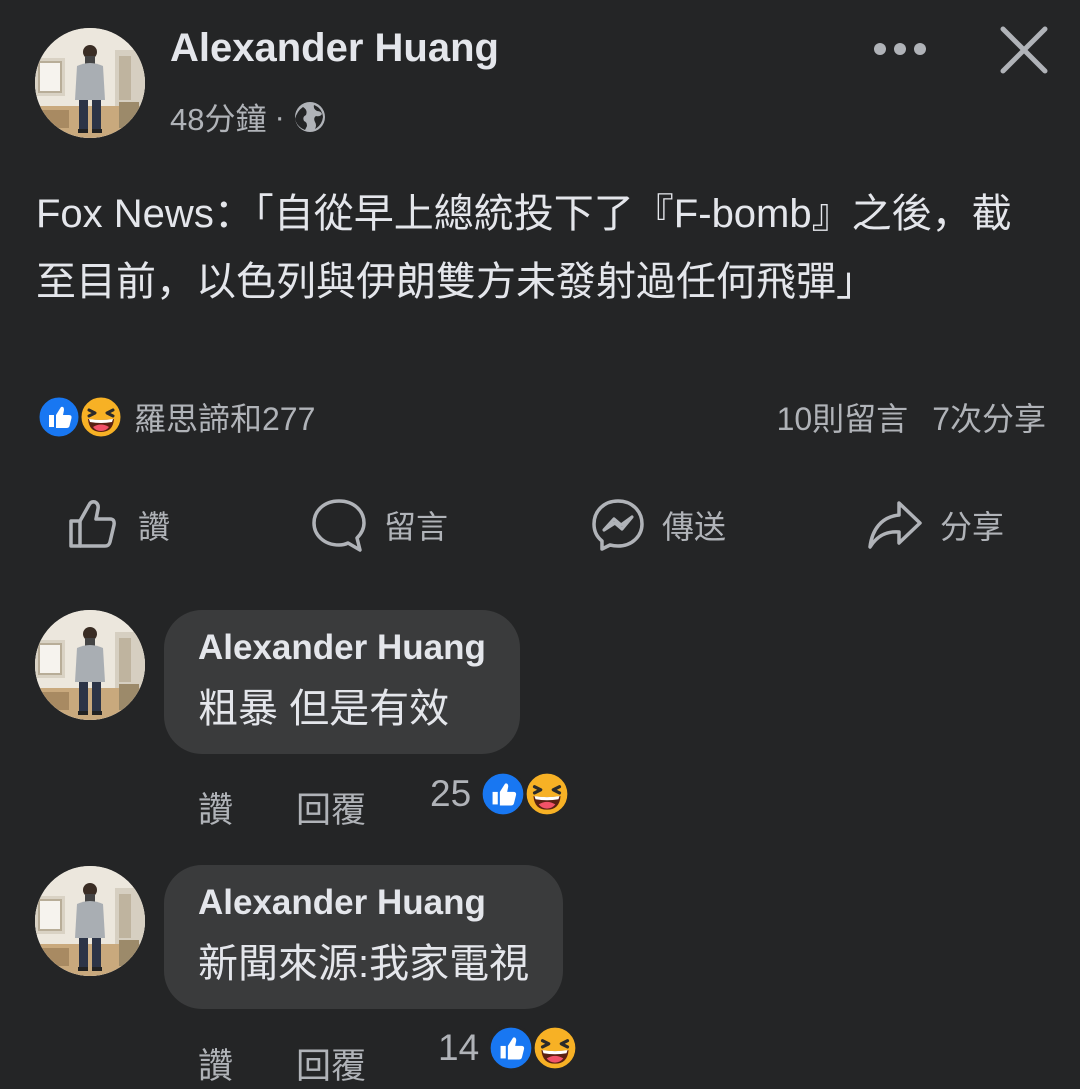 The image size is (1080, 1089). What do you see at coordinates (324, 709) in the screenshot?
I see `comment-text: 粗暴 但是有效` at bounding box center [324, 709].